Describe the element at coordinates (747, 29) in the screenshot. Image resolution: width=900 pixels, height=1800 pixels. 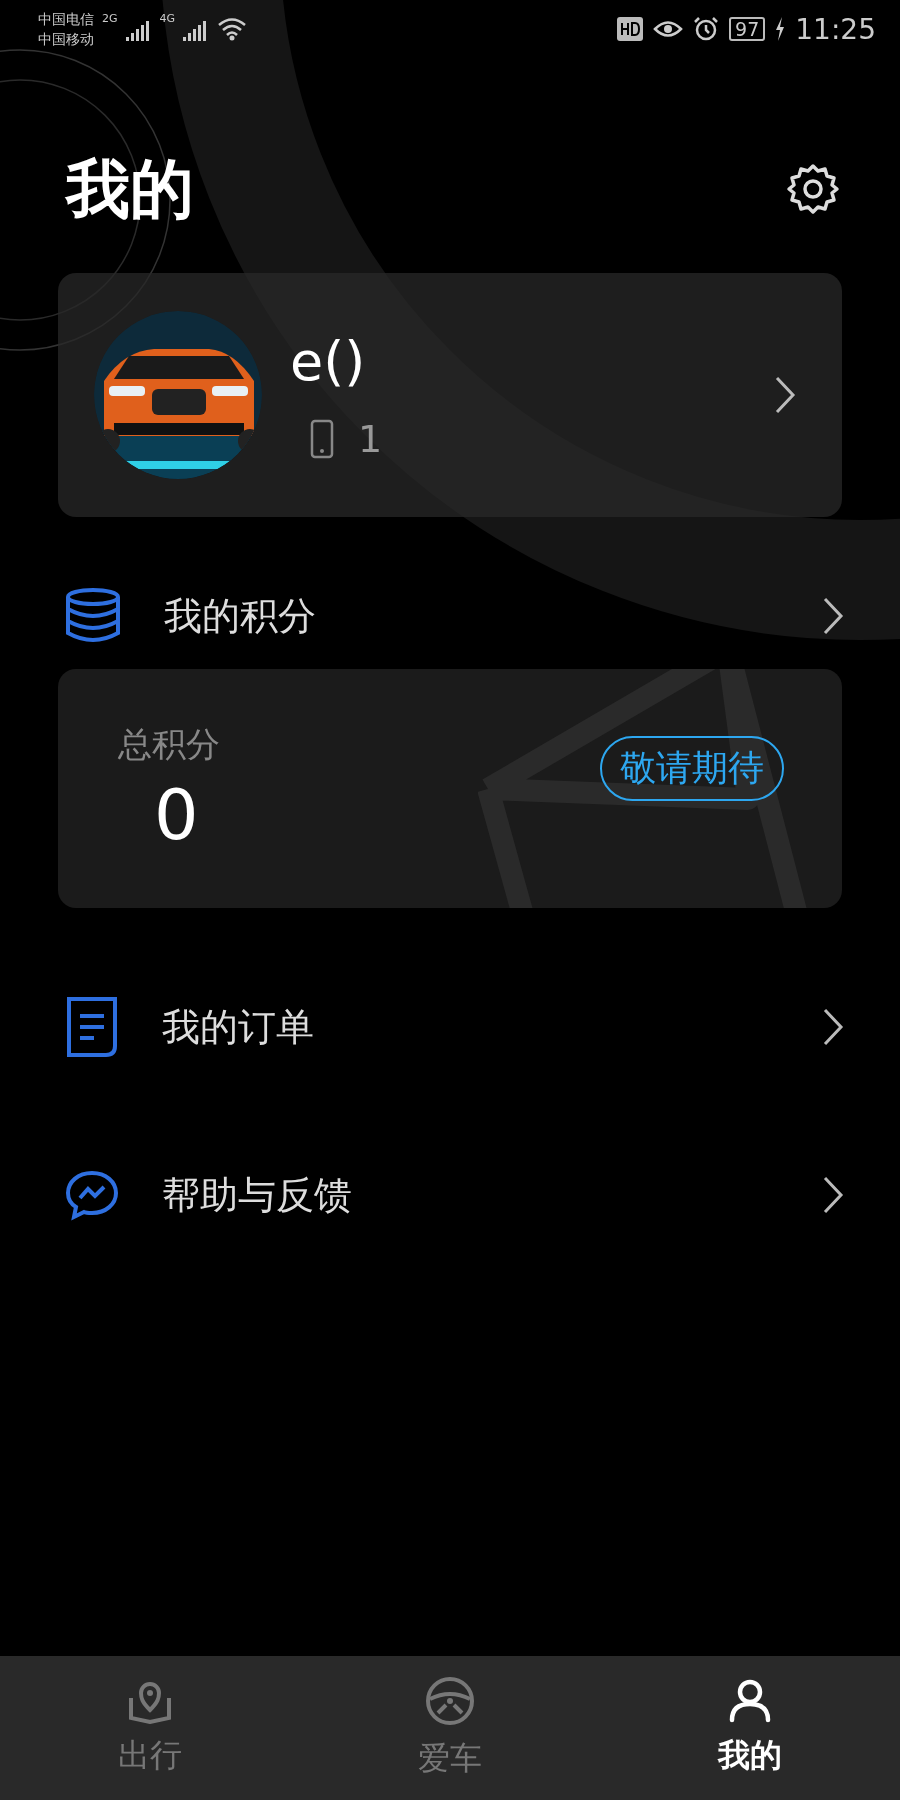
I see `battery-level: 97` at that location.